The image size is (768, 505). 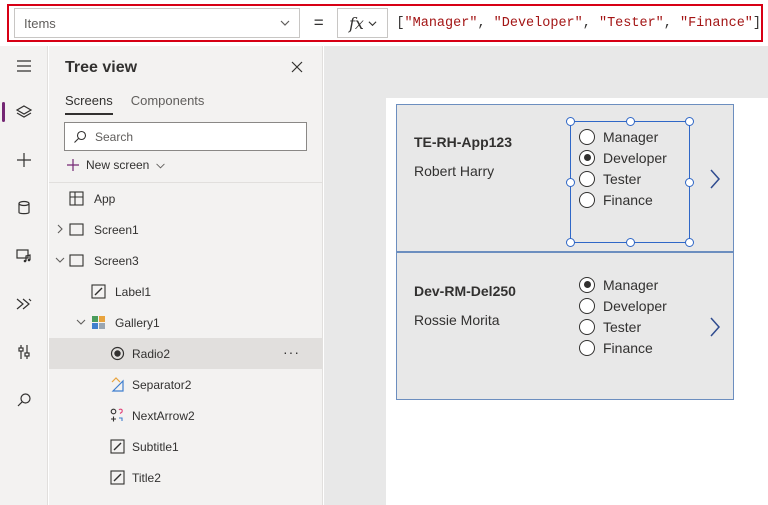 I want to click on radio-option: Tester, so click(x=623, y=326).